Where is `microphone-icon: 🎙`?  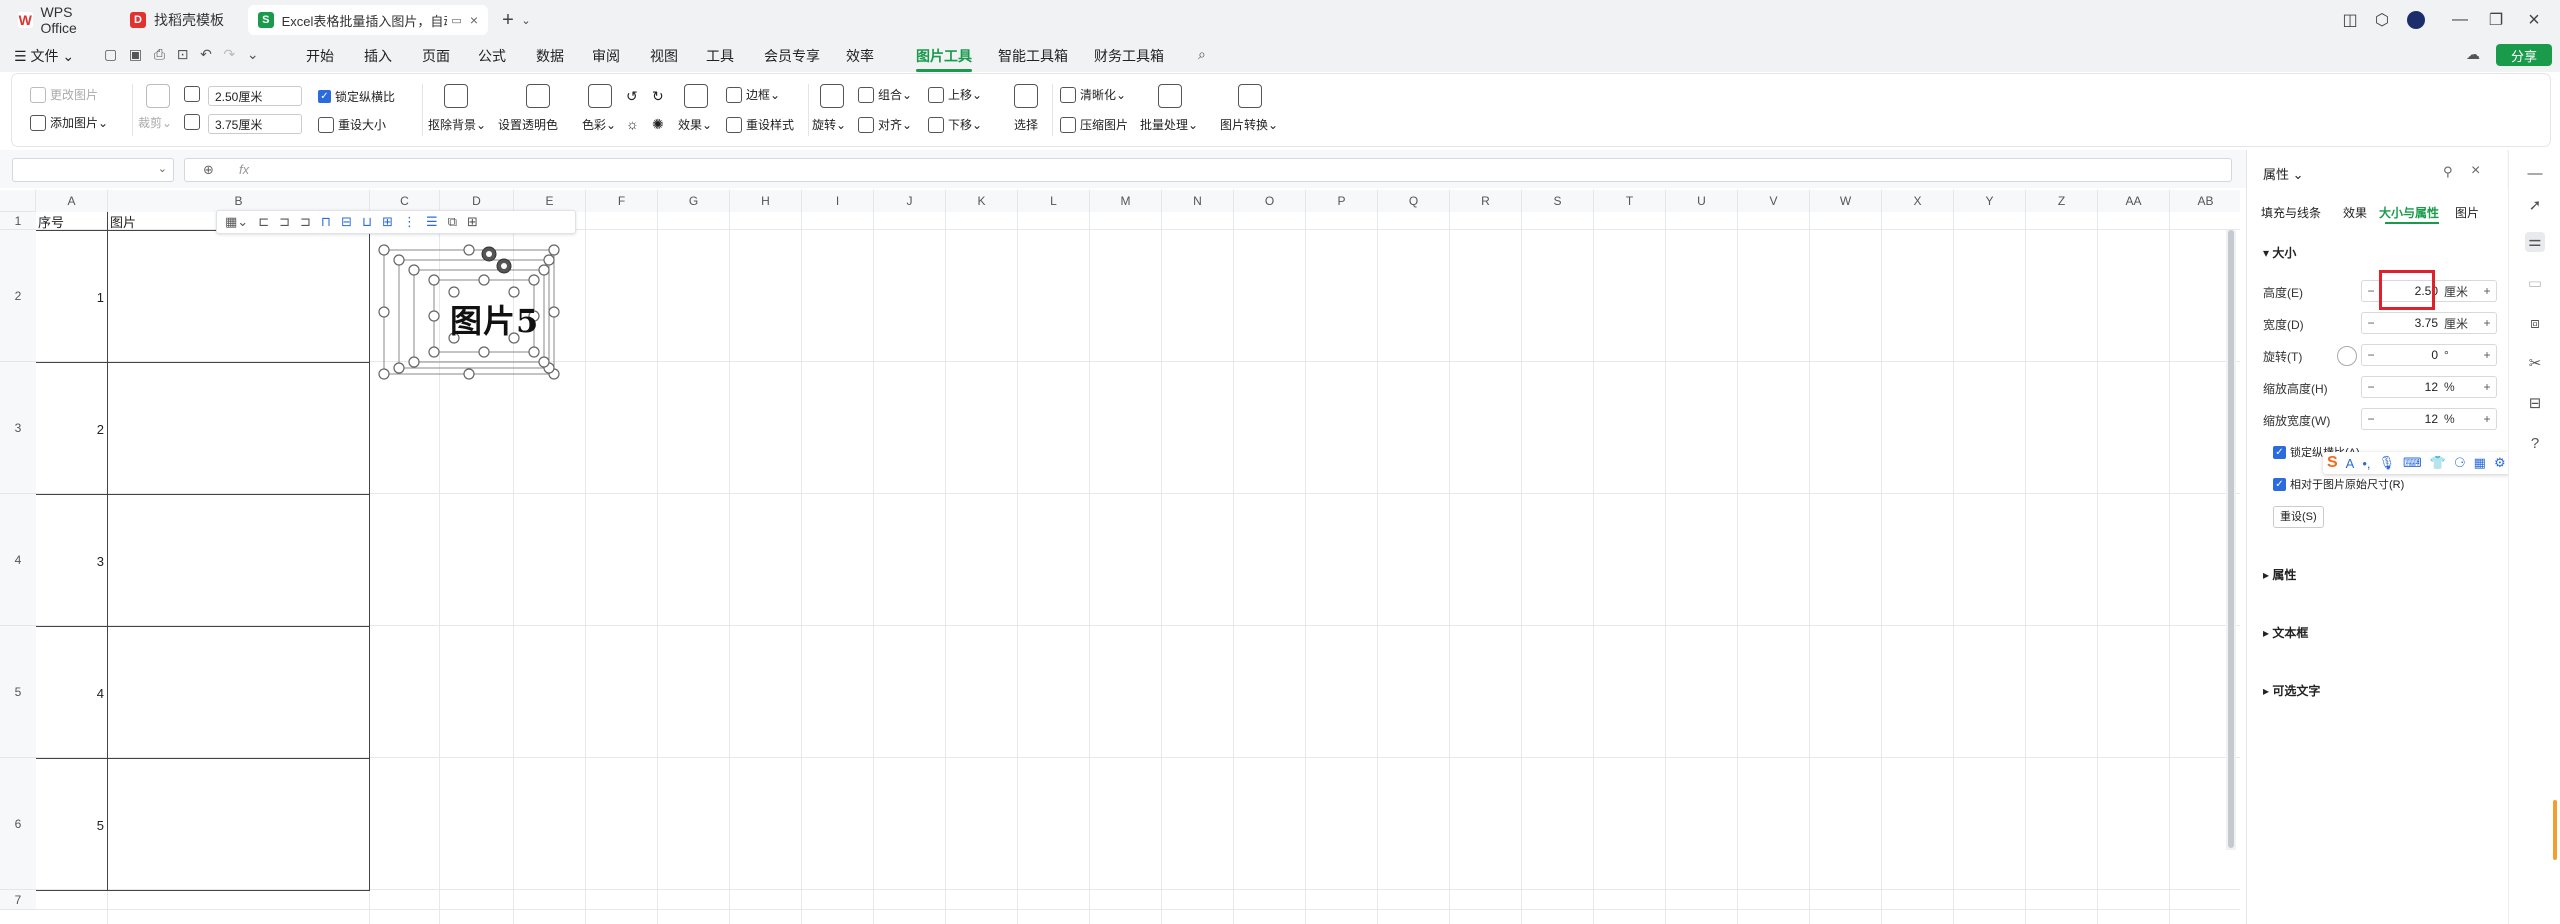
microphone-icon: 🎙 is located at coordinates (2387, 463).